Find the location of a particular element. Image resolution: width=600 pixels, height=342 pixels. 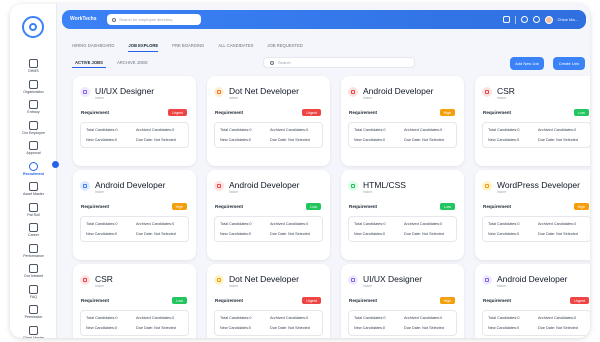

sidebar-item-permission: Permission is located at coordinates (33, 312).